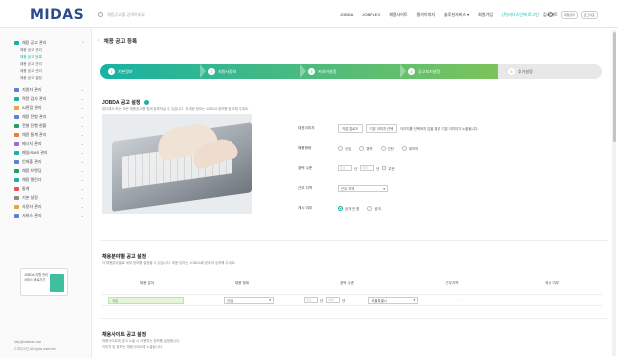 The height and width of the screenshot is (358, 618). What do you see at coordinates (31, 57) in the screenshot?
I see `sidebar-subitem-1: 채용 공고 등록` at bounding box center [31, 57].